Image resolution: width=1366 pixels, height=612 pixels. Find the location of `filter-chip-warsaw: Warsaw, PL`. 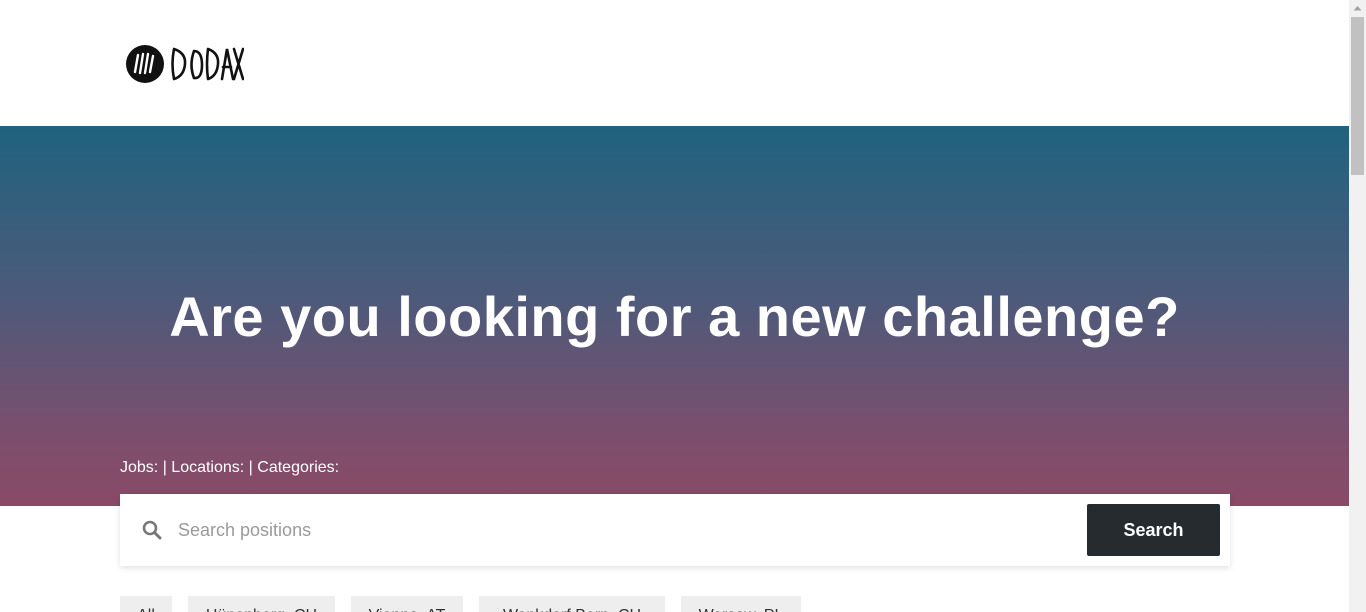

filter-chip-warsaw: Warsaw, PL is located at coordinates (741, 604).